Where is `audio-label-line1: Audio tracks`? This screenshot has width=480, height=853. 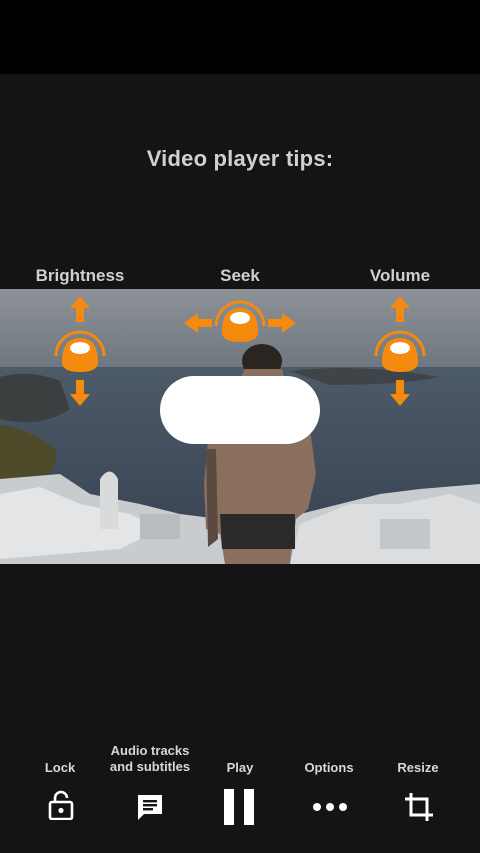
audio-label-line1: Audio tracks is located at coordinates (150, 750).